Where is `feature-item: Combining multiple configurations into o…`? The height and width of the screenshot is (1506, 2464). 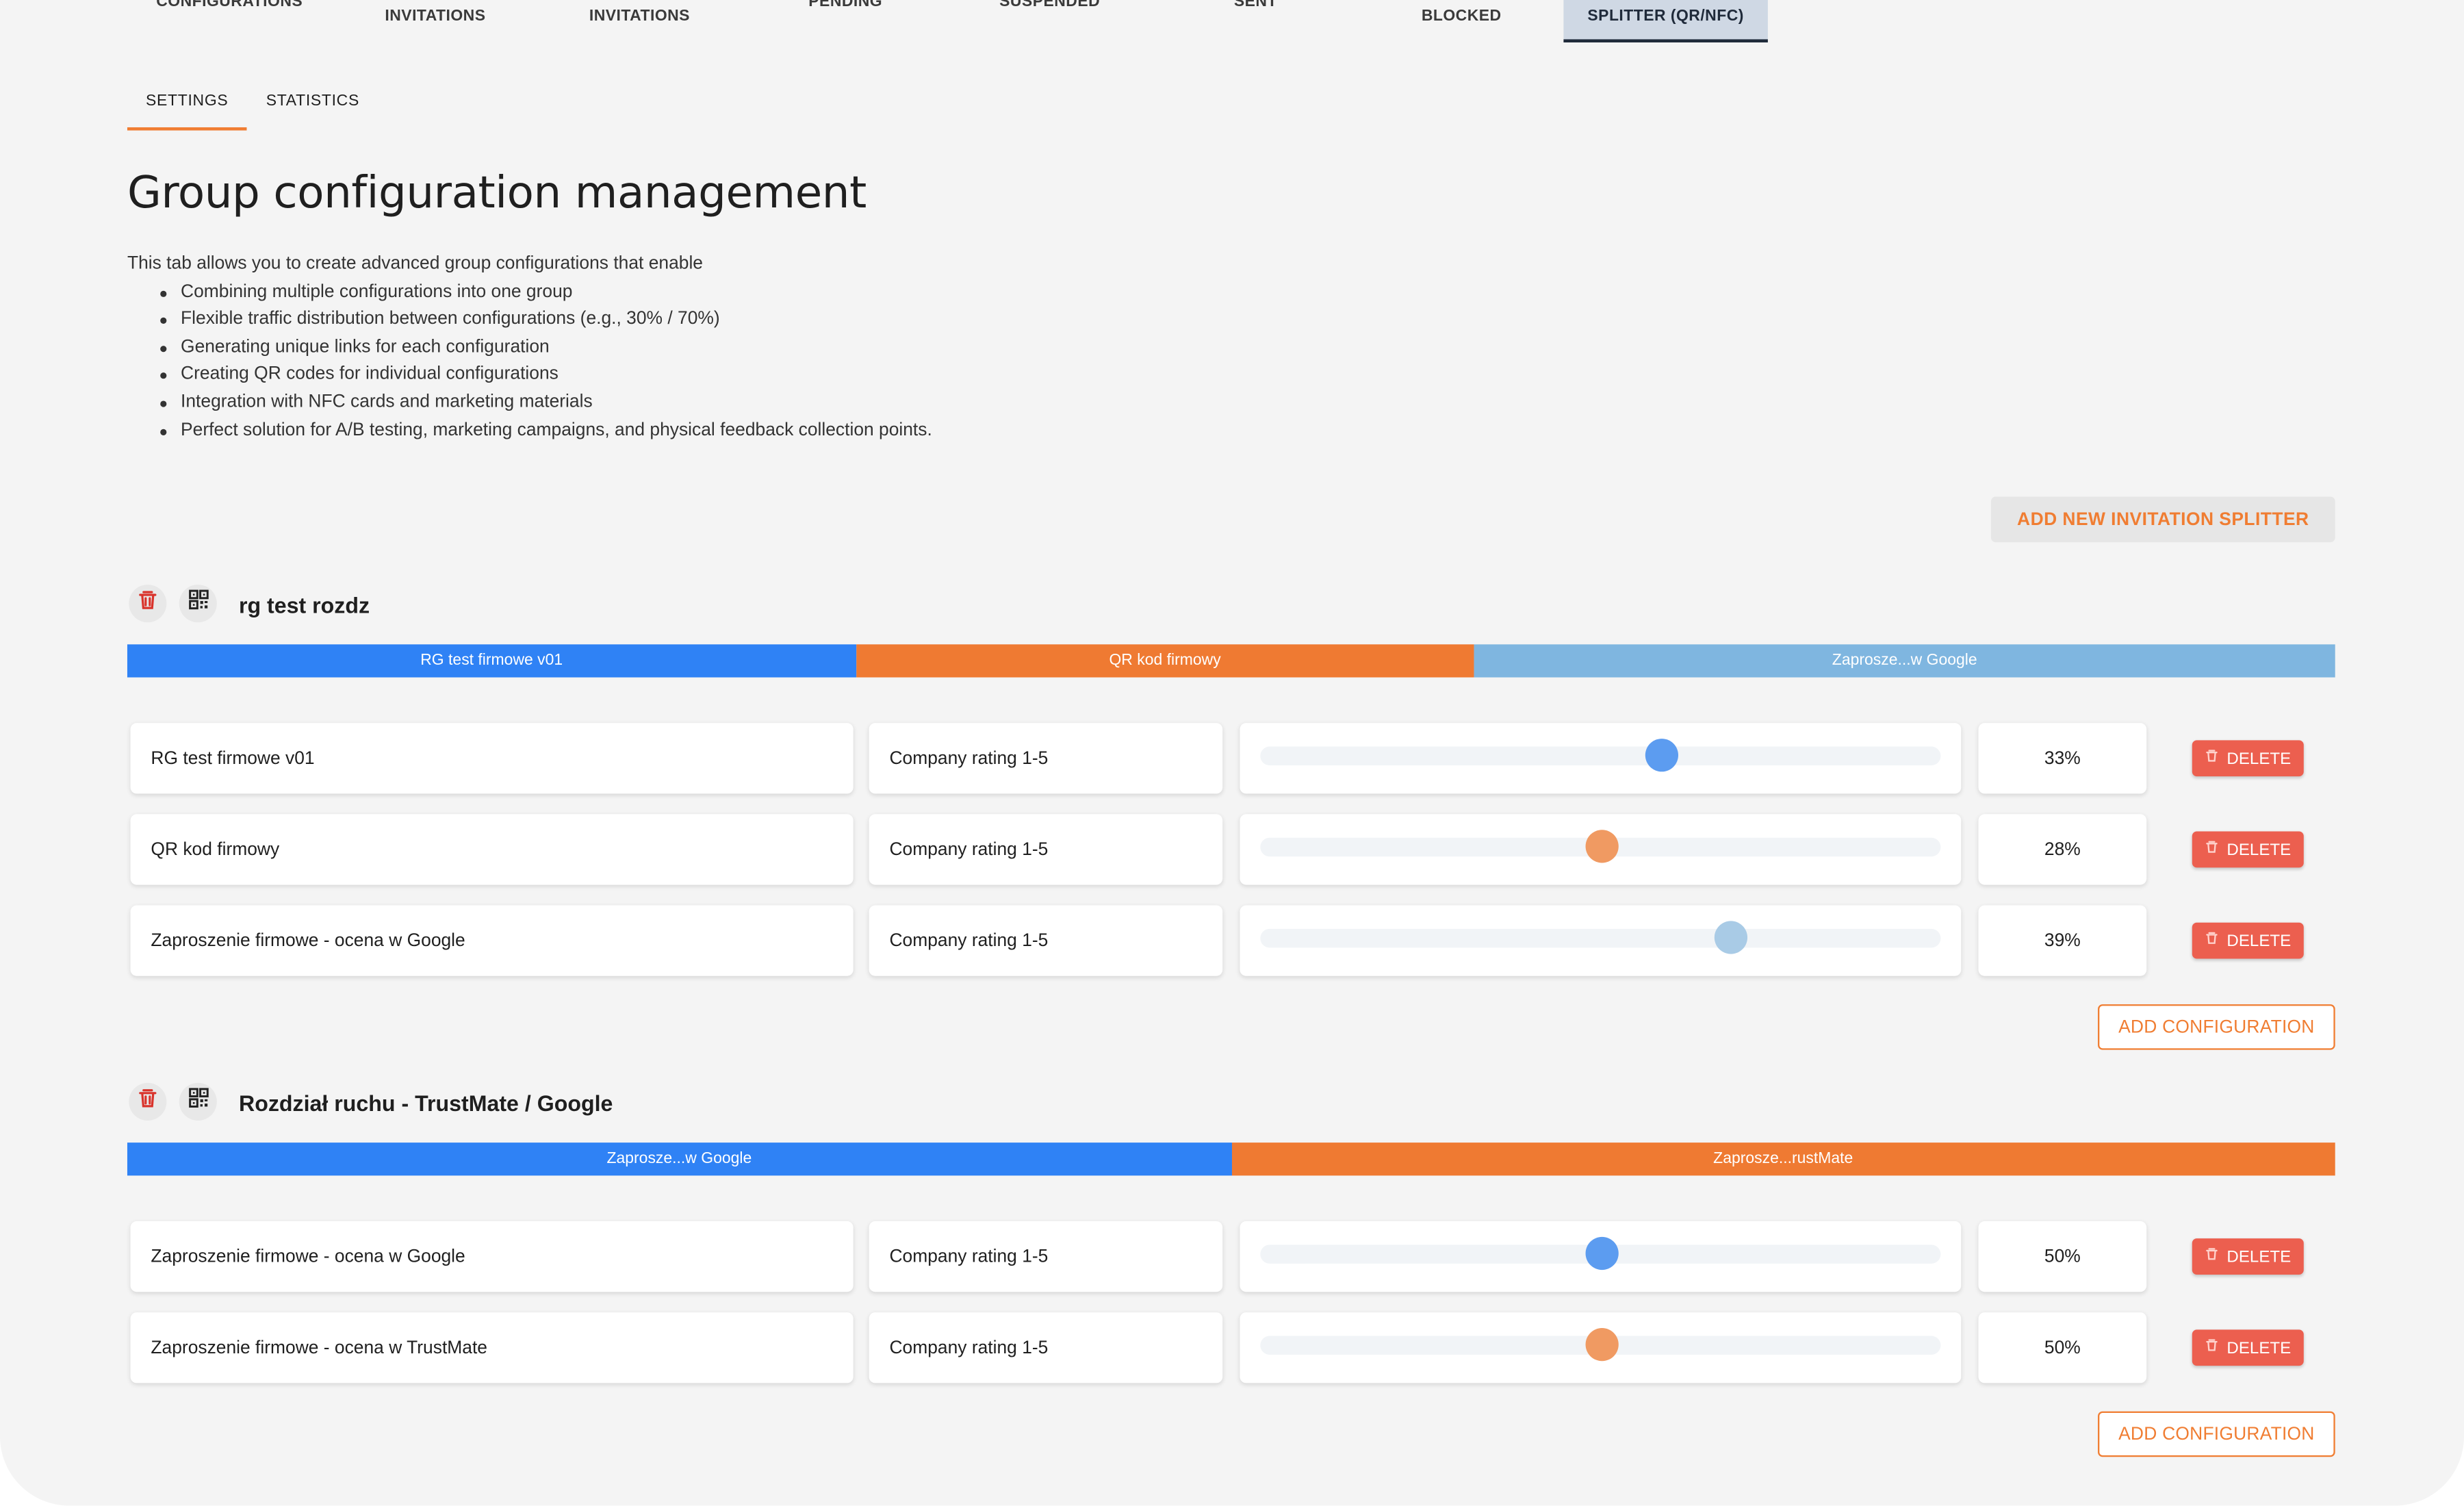 feature-item: Combining multiple configurations into o… is located at coordinates (546, 293).